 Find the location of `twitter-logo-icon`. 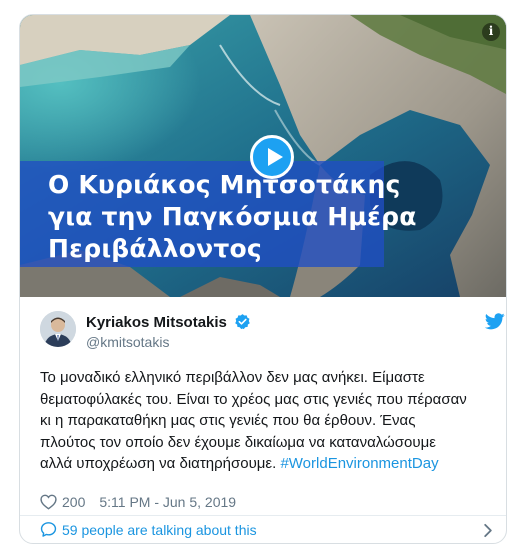

twitter-logo-icon is located at coordinates (495, 321).